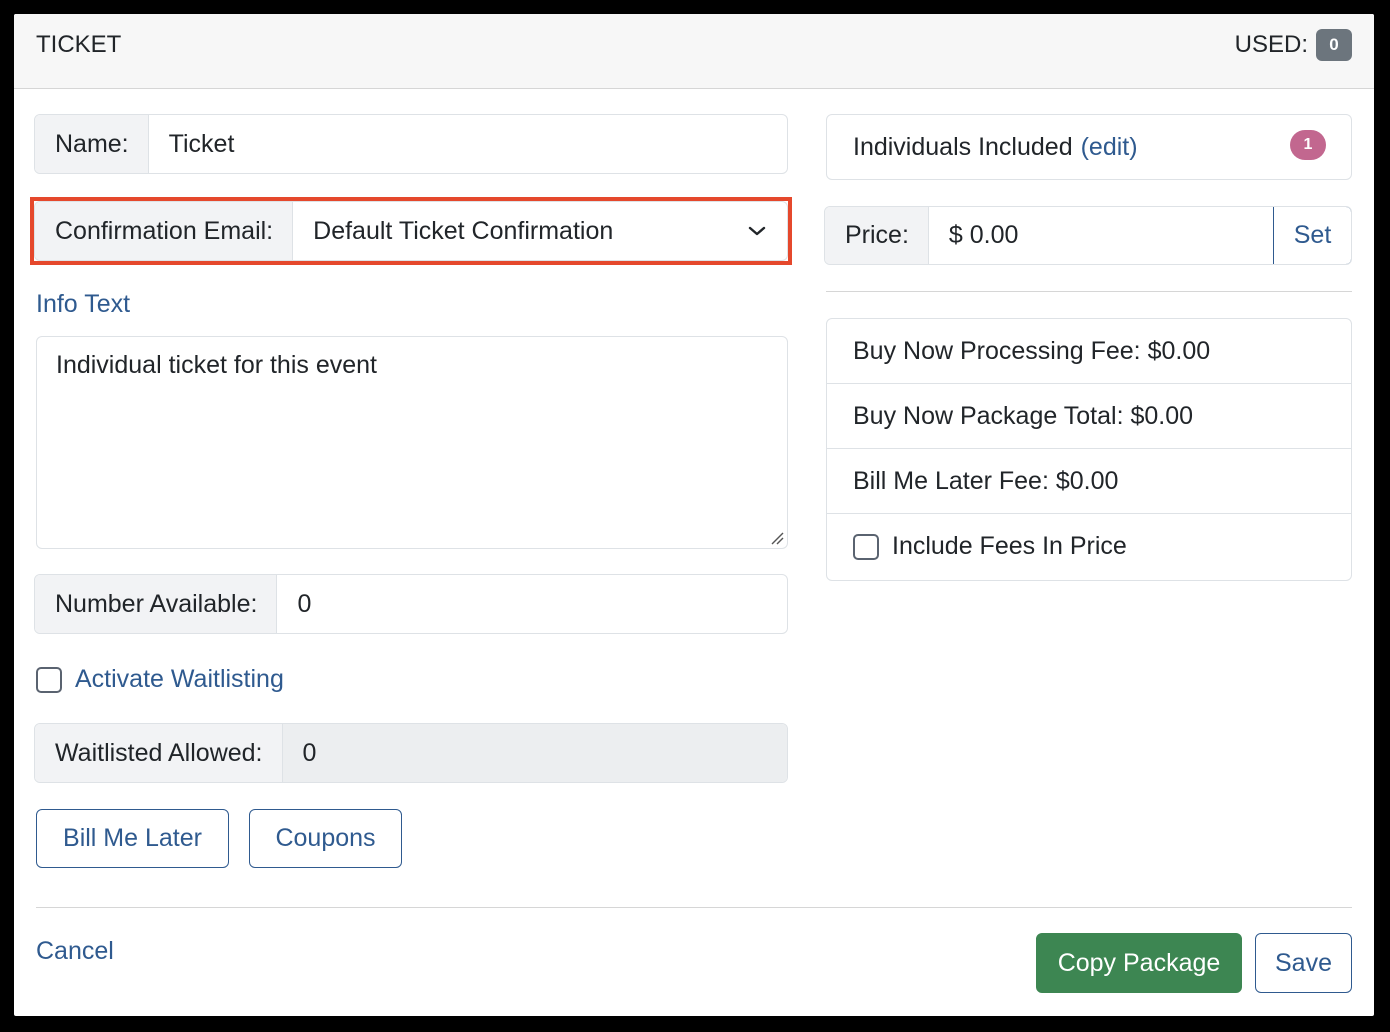 This screenshot has width=1390, height=1032. What do you see at coordinates (694, 907) in the screenshot?
I see `footer-divider` at bounding box center [694, 907].